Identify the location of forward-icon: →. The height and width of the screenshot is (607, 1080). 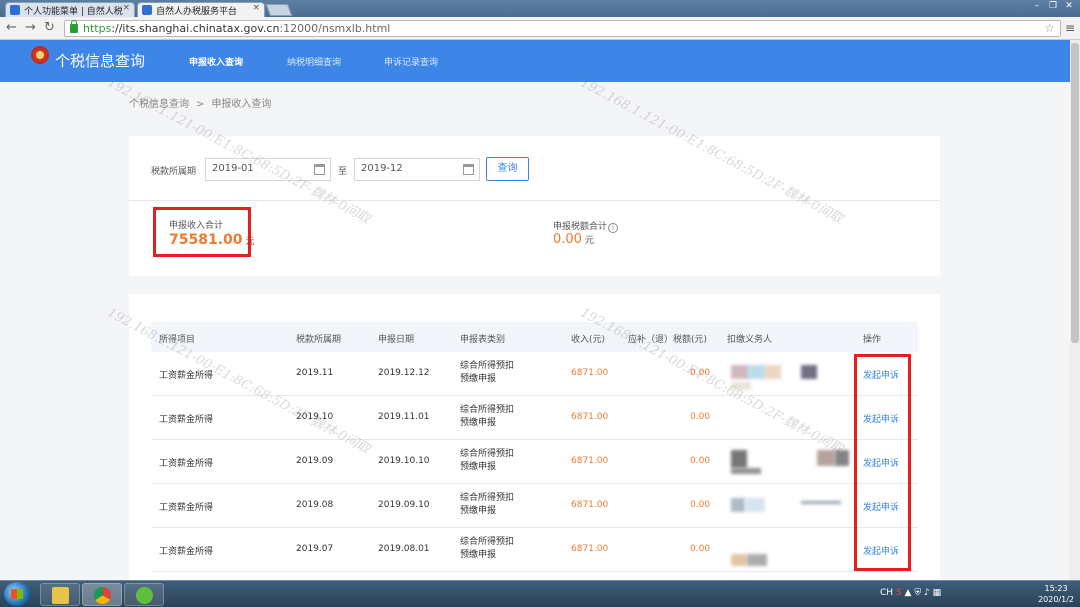
(30, 28).